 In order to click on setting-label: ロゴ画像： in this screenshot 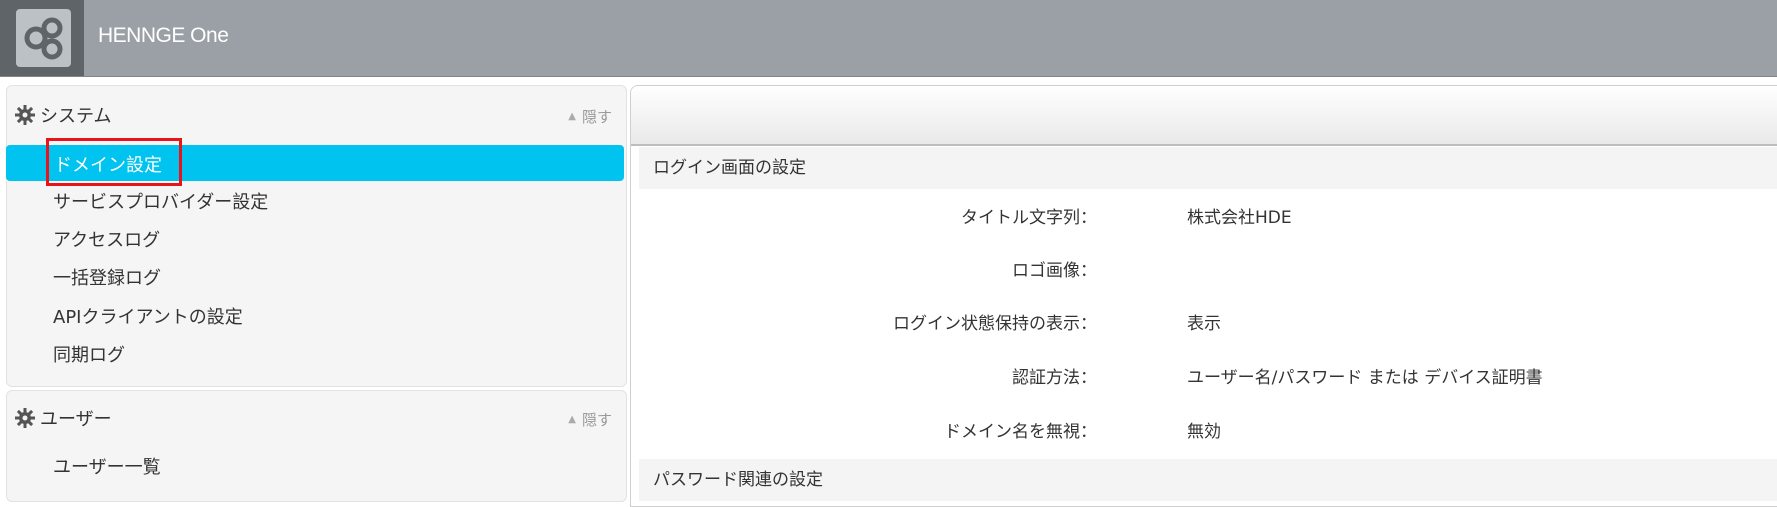, I will do `click(1054, 271)`.